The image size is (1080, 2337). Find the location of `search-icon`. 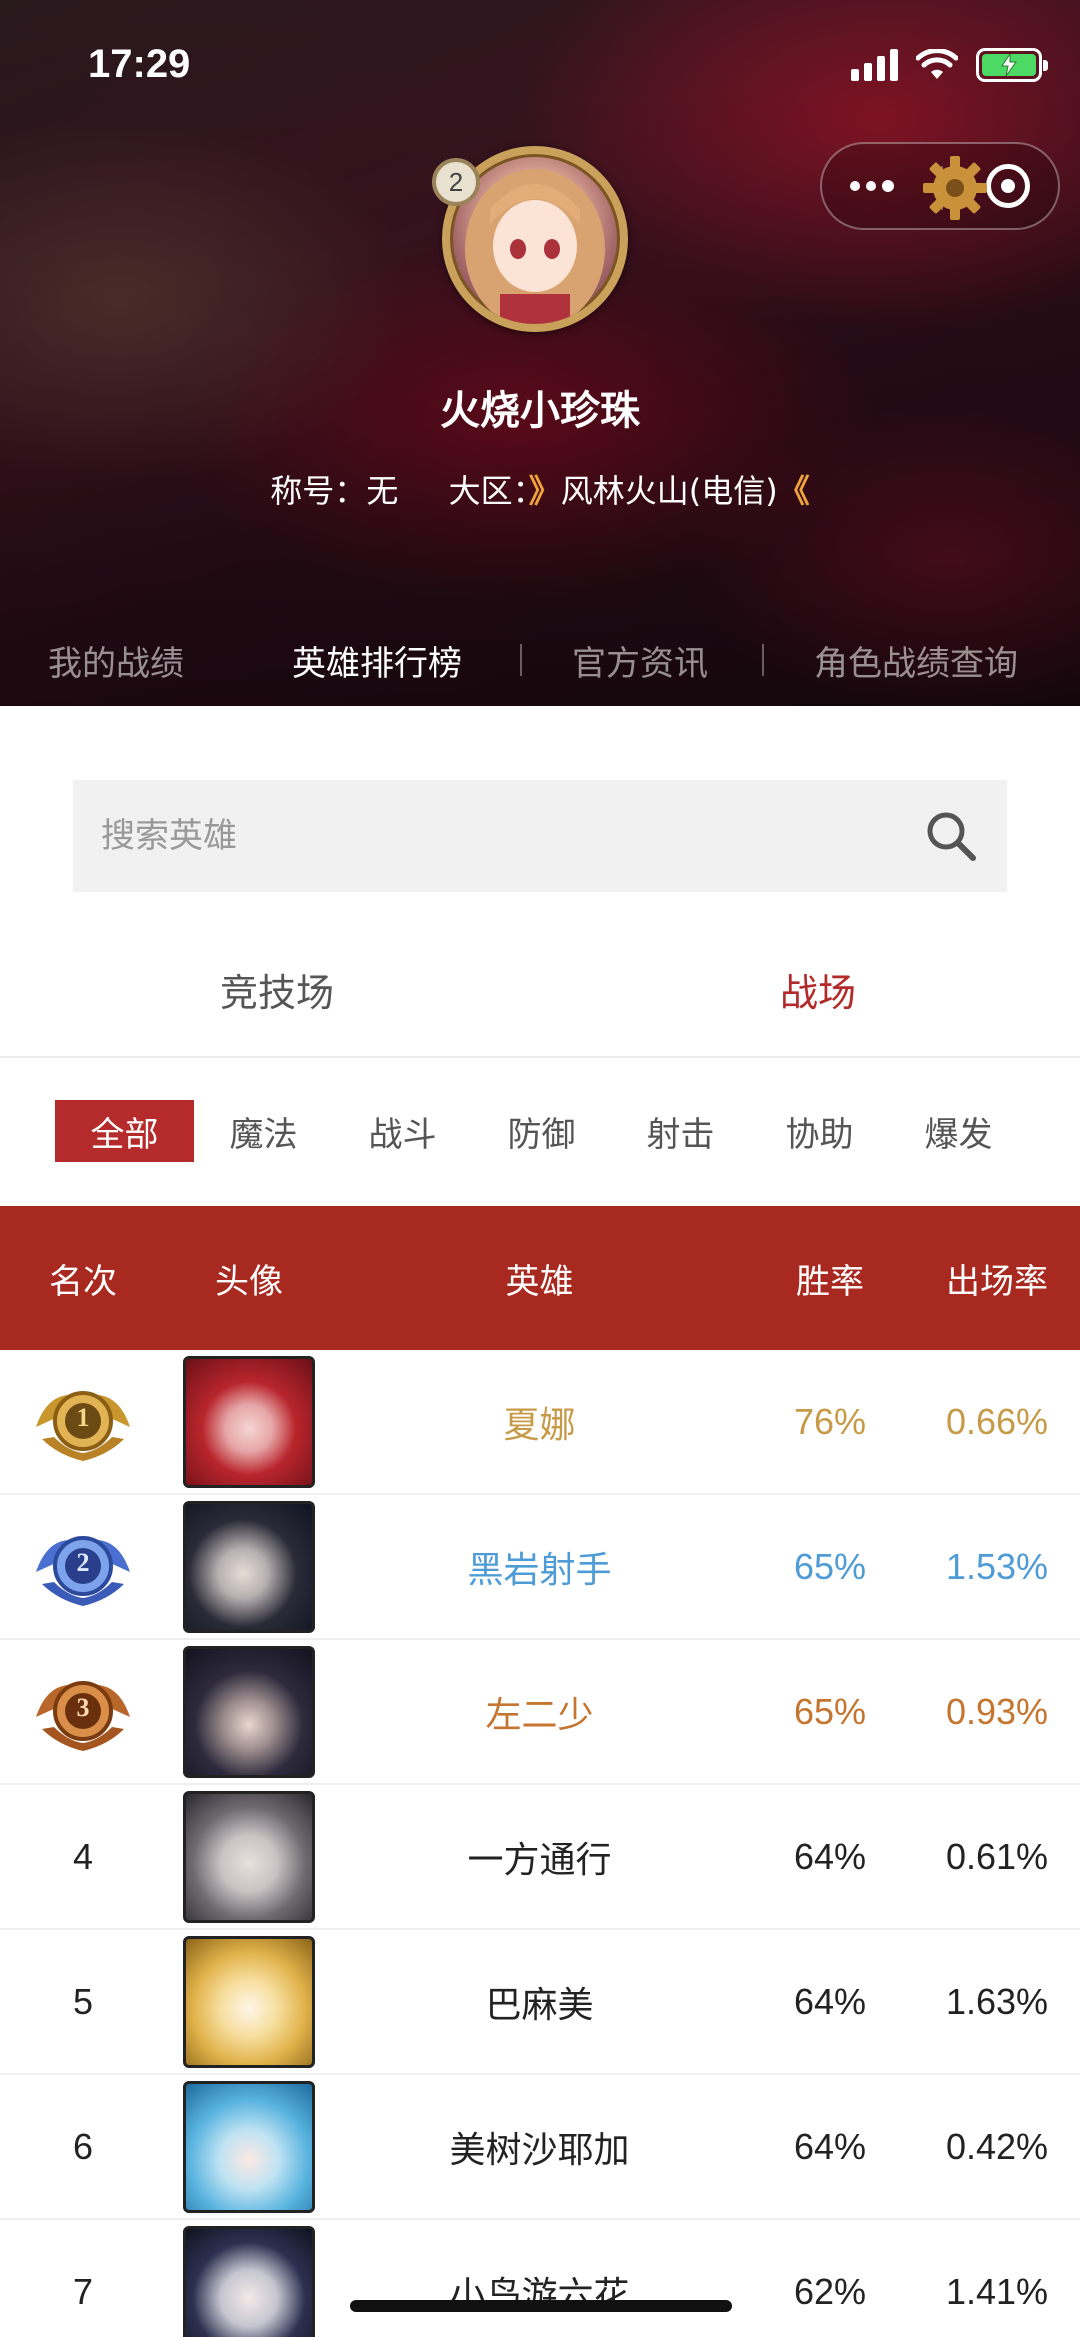

search-icon is located at coordinates (951, 836).